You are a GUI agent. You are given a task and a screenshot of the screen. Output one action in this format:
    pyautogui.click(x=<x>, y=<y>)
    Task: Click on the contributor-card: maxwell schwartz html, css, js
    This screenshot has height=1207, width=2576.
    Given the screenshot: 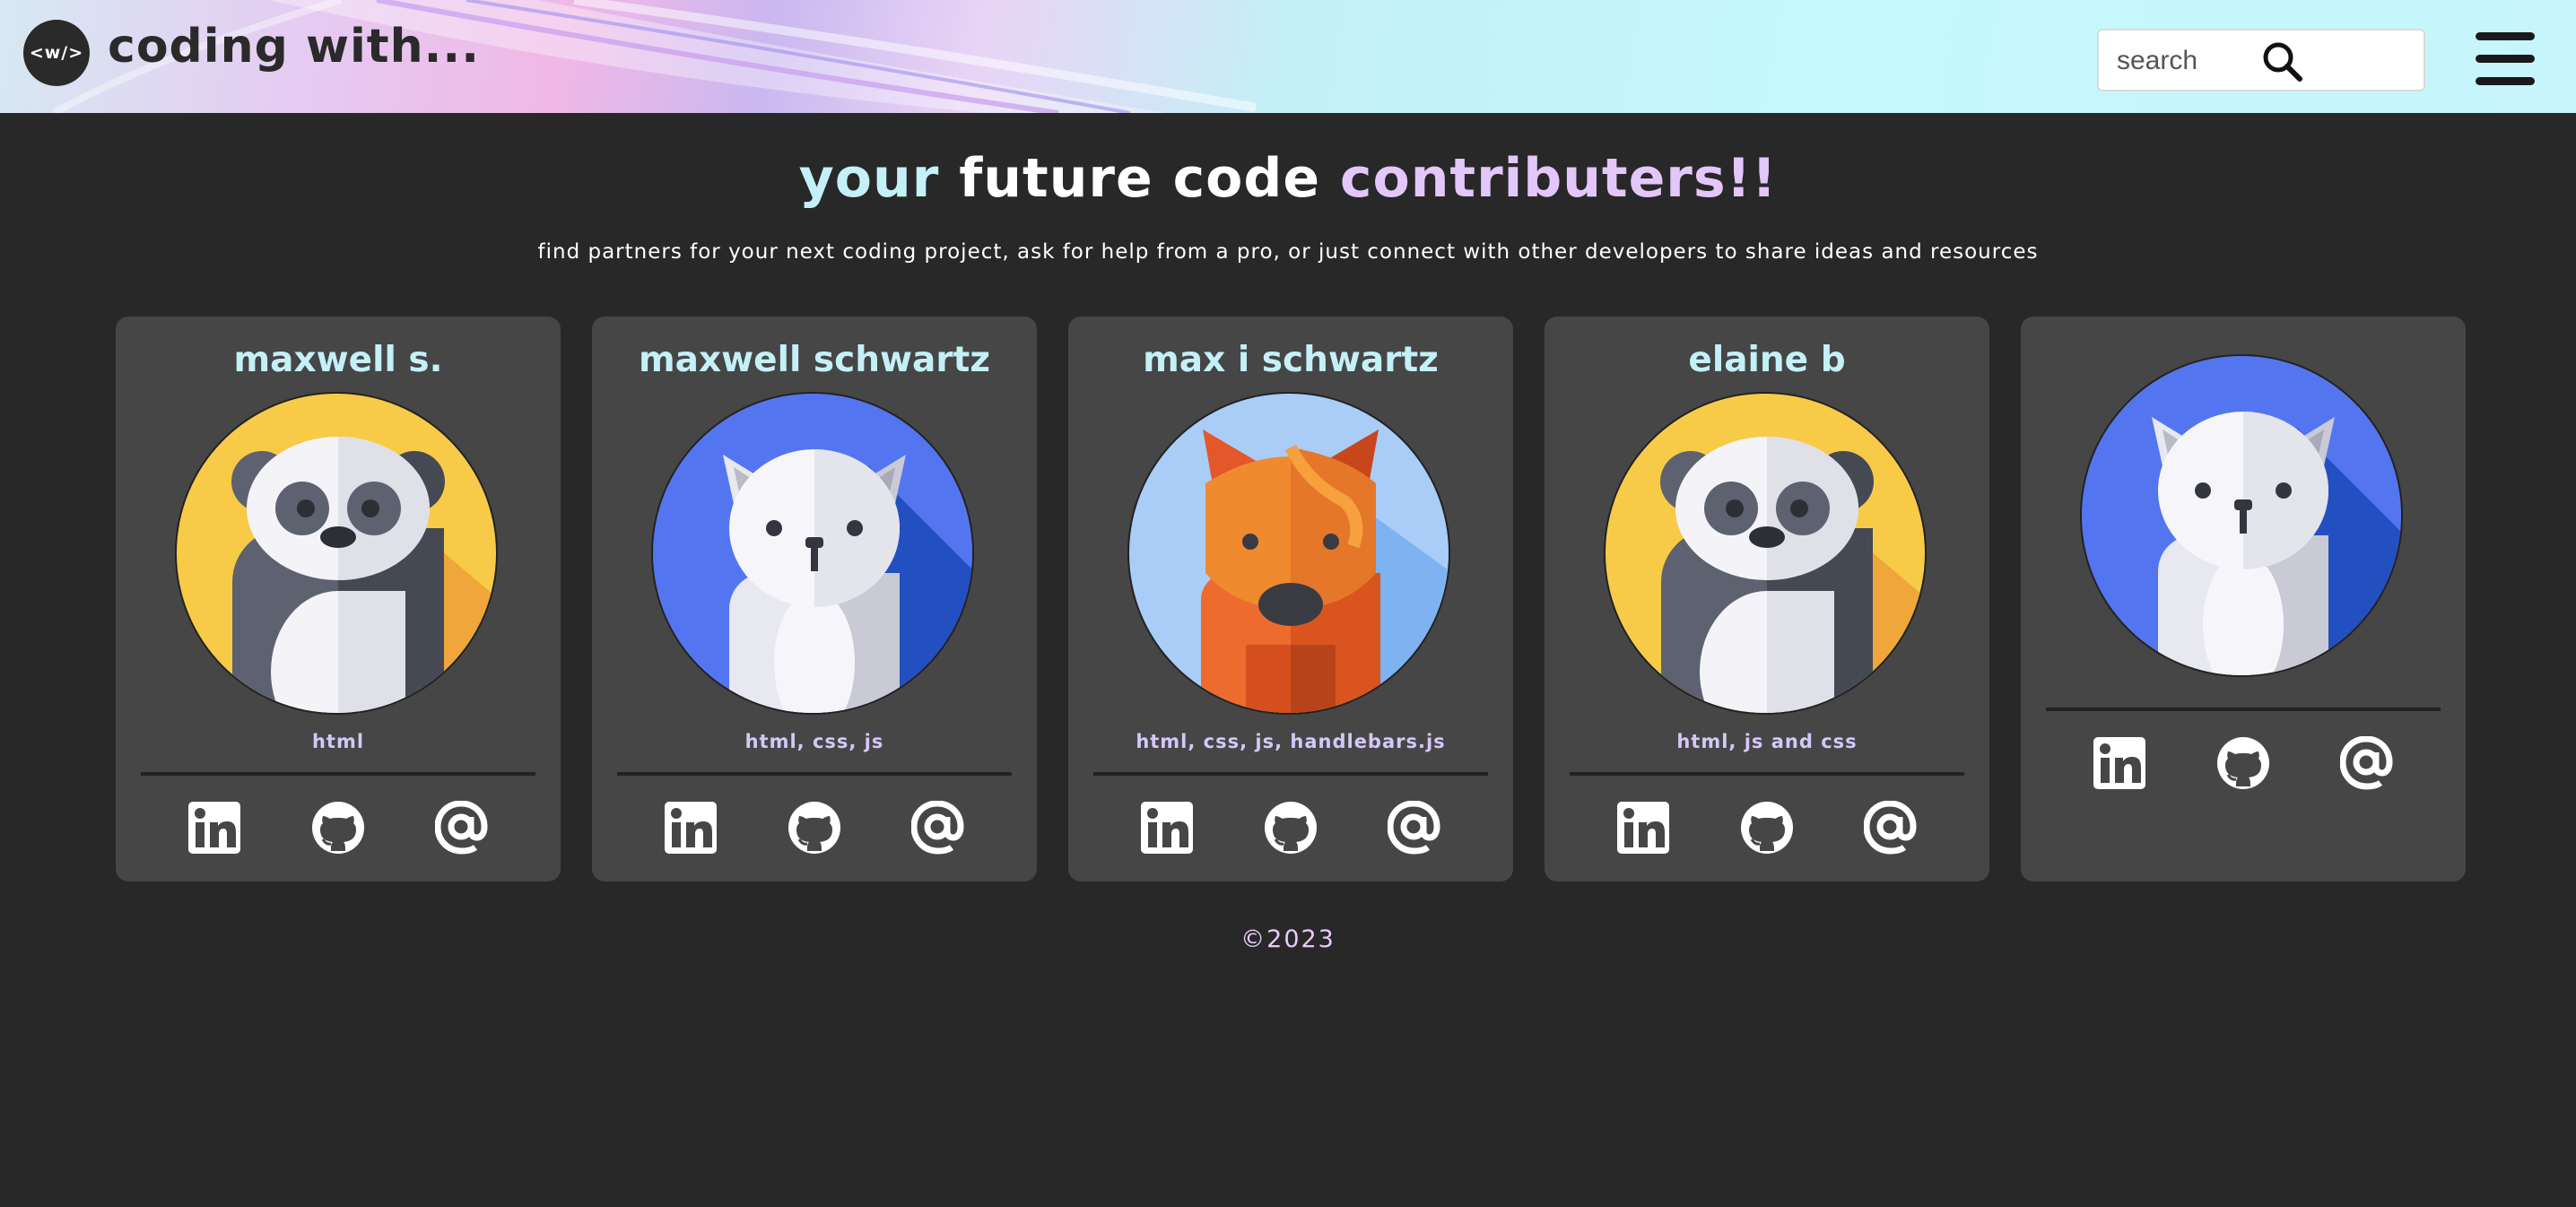 What is the action you would take?
    pyautogui.click(x=814, y=599)
    